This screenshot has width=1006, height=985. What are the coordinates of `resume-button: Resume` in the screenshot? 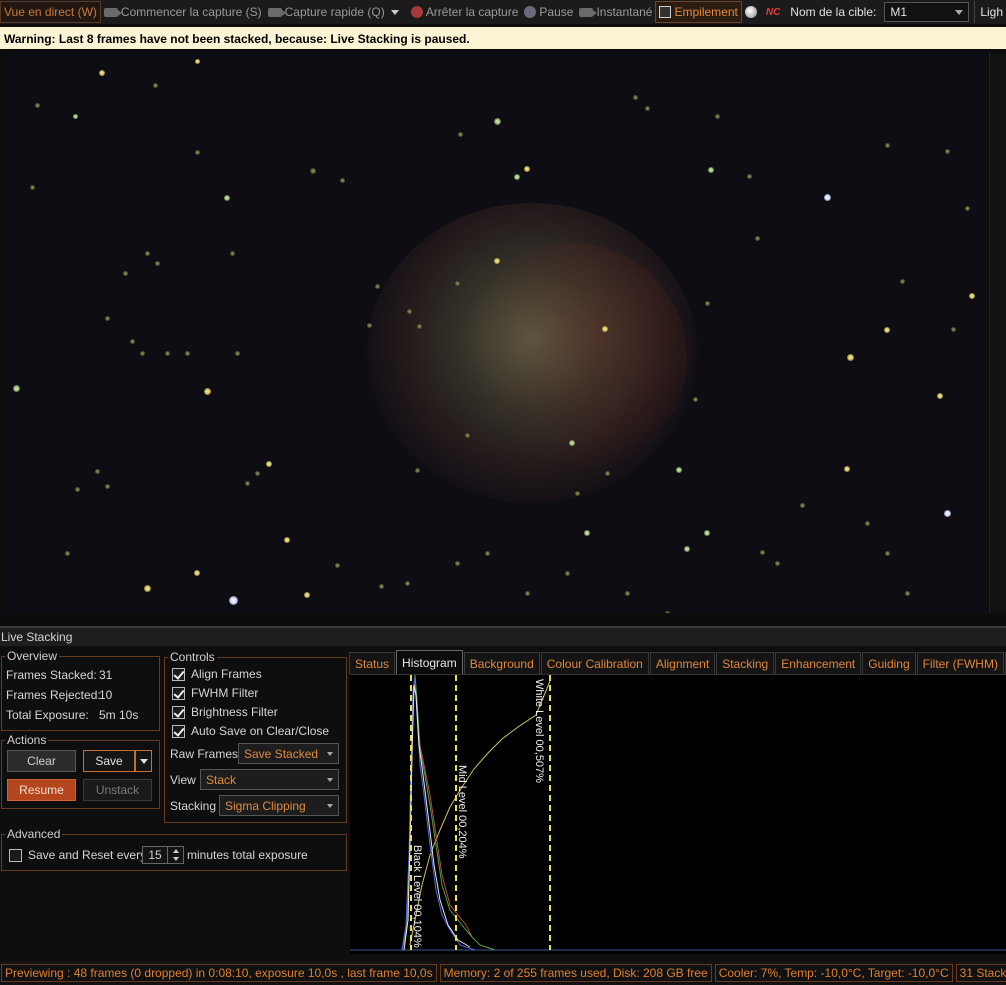 It's located at (41, 790).